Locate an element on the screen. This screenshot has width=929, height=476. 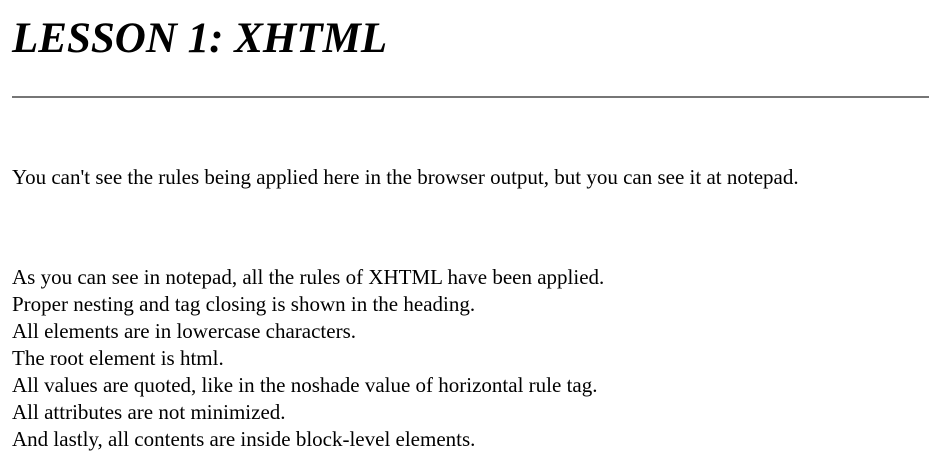
note-line: The root element is html. is located at coordinates (118, 358).